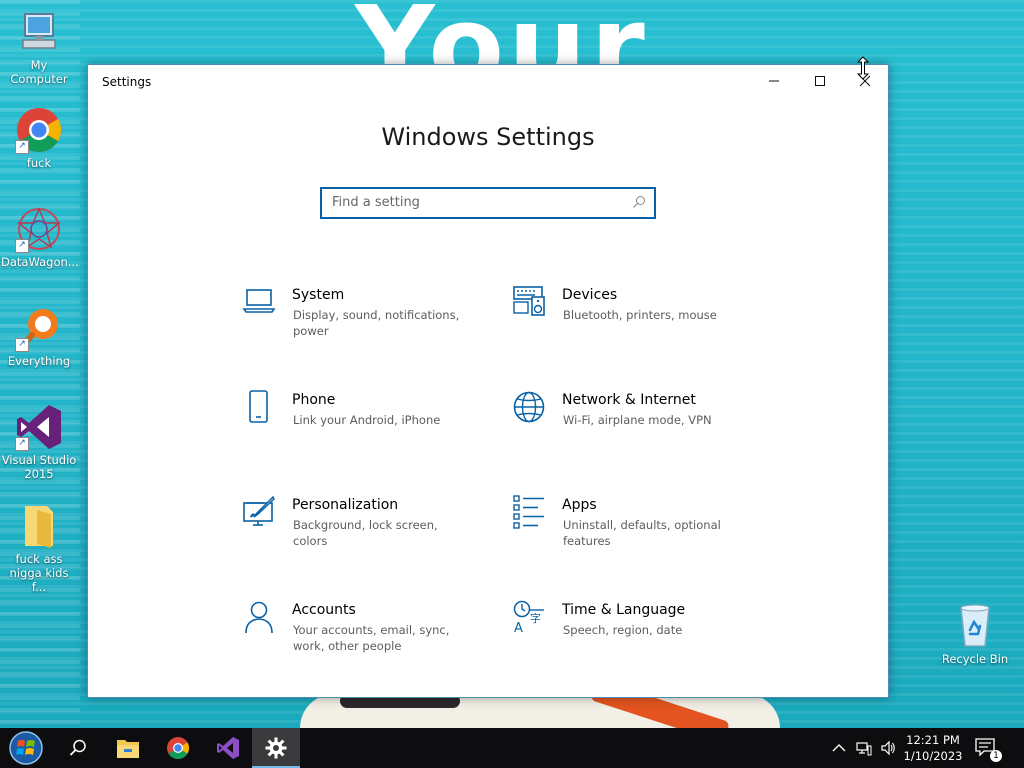 Image resolution: width=1024 pixels, height=768 pixels. I want to click on notification-badge: 1, so click(996, 756).